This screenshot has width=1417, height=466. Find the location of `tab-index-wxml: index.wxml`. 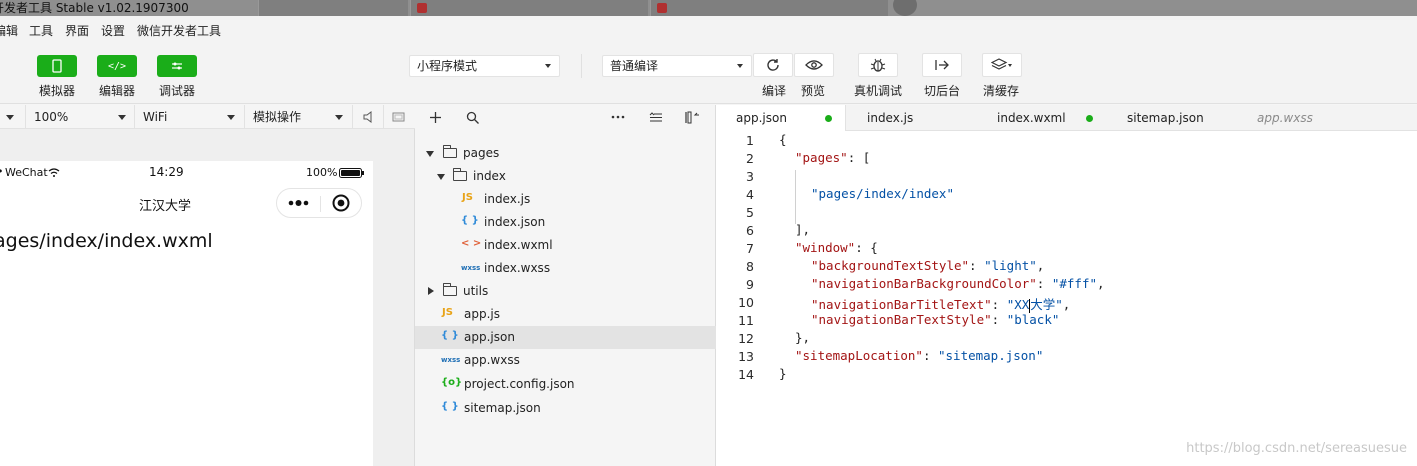

tab-index-wxml: index.wxml is located at coordinates (1042, 118).